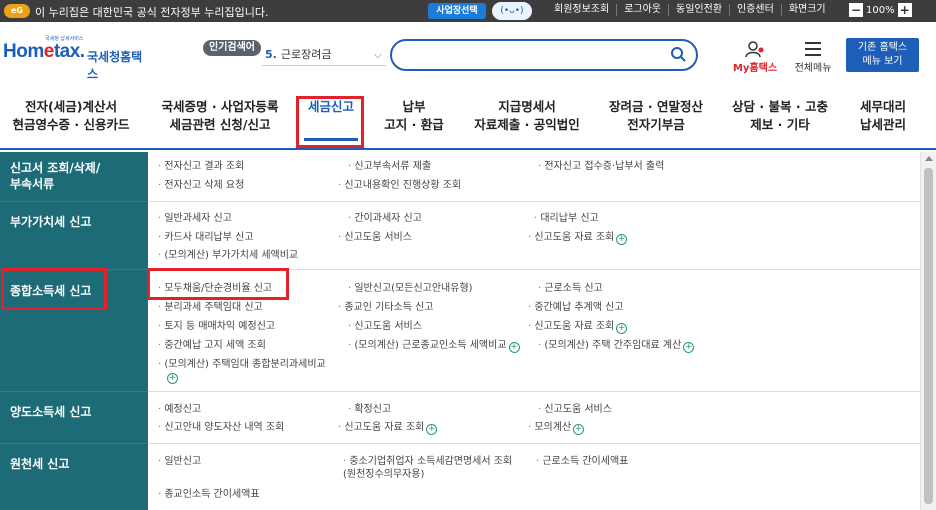  I want to click on zoom-control: − 100% +, so click(880, 10).